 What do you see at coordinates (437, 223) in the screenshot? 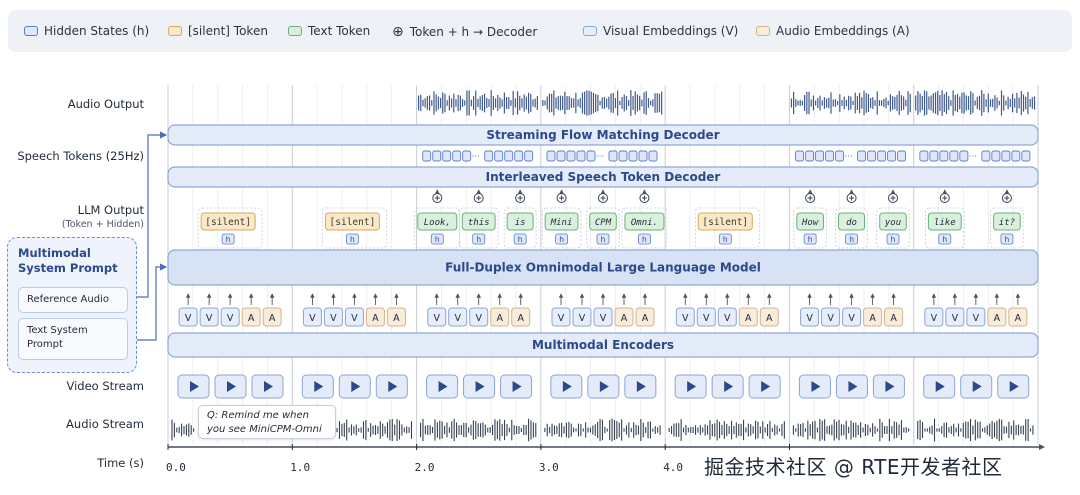
I see `text-token-label: Look,` at bounding box center [437, 223].